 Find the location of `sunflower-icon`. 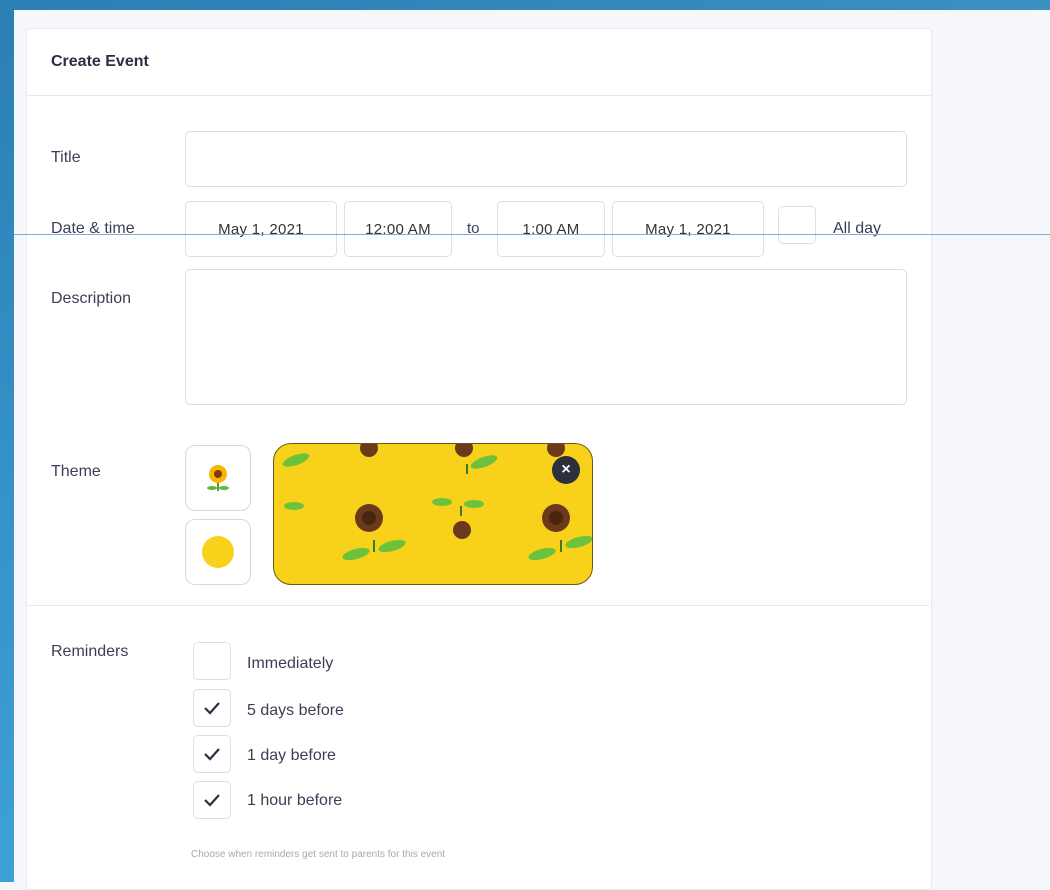

sunflower-icon is located at coordinates (218, 478).